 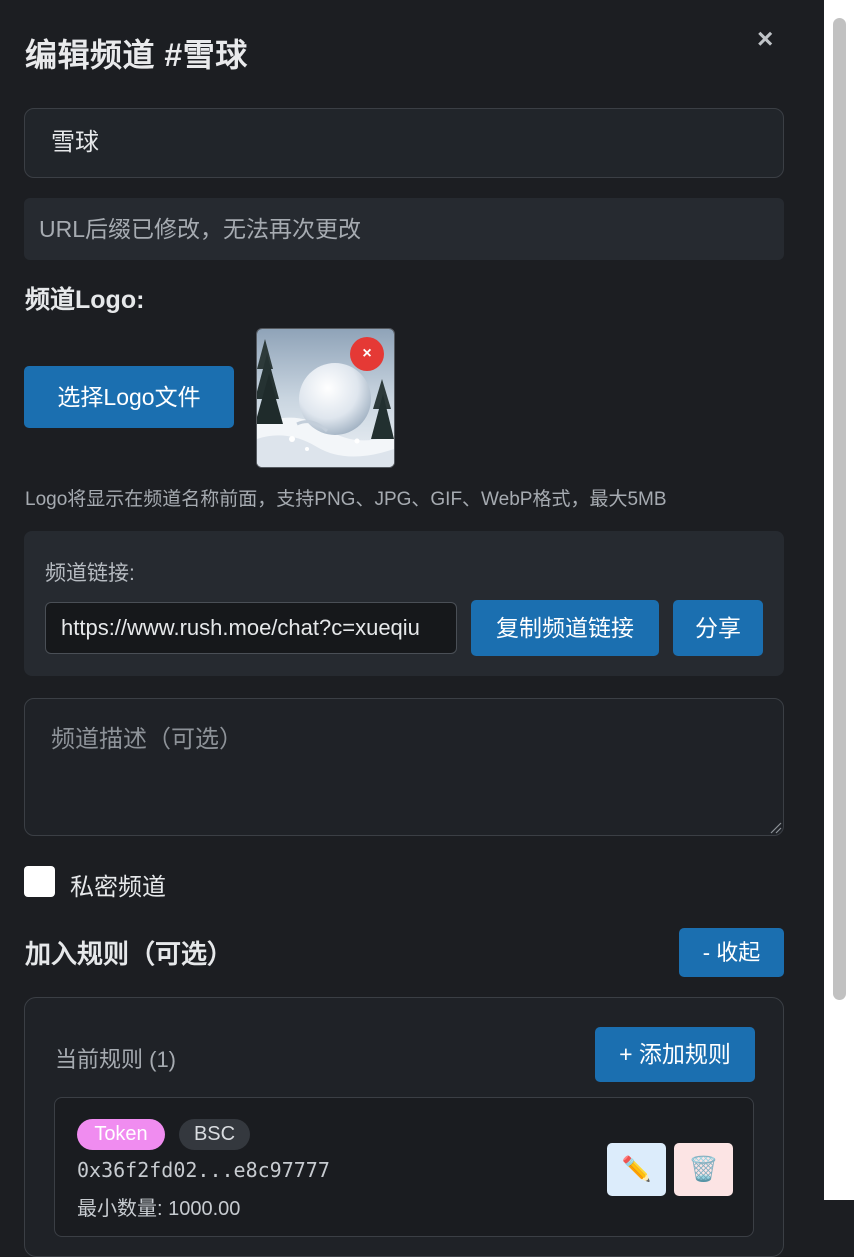 What do you see at coordinates (129, 954) in the screenshot?
I see `join-rules-title: 加入规则（可选）` at bounding box center [129, 954].